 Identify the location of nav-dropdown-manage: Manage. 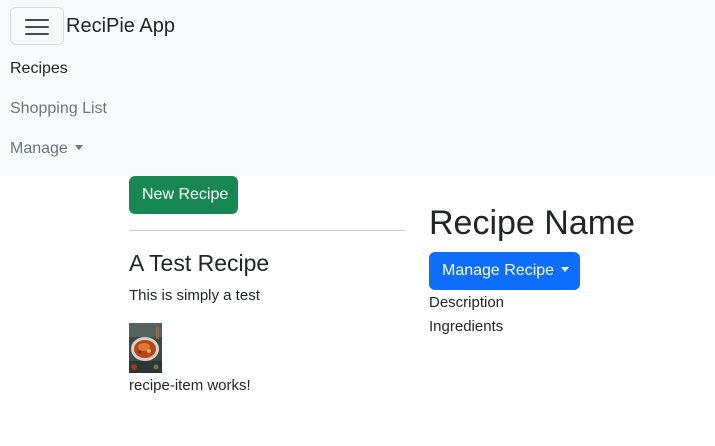
(46, 149).